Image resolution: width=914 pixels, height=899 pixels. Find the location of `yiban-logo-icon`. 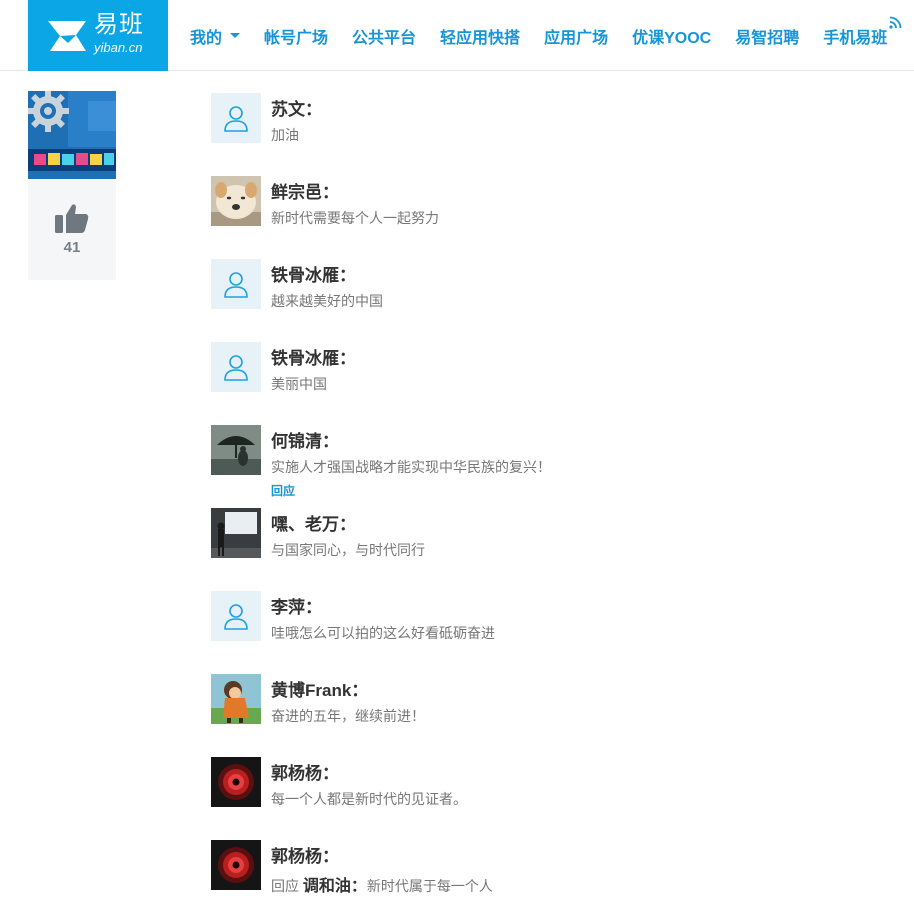

yiban-logo-icon is located at coordinates (67, 36).